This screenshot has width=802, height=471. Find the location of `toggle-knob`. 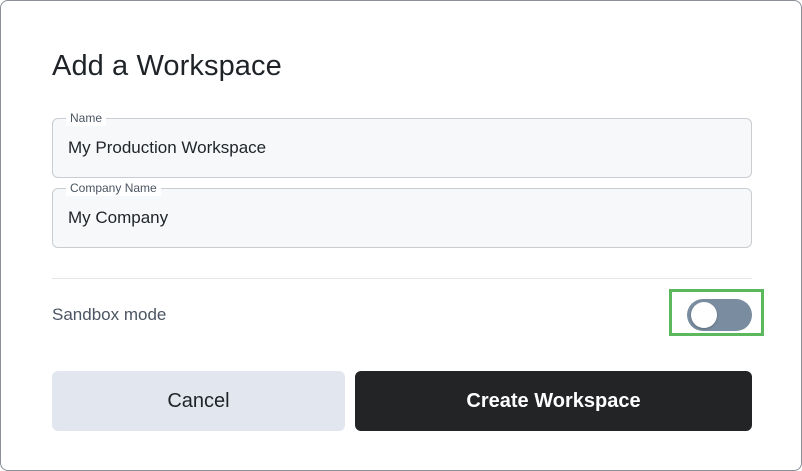

toggle-knob is located at coordinates (704, 315).